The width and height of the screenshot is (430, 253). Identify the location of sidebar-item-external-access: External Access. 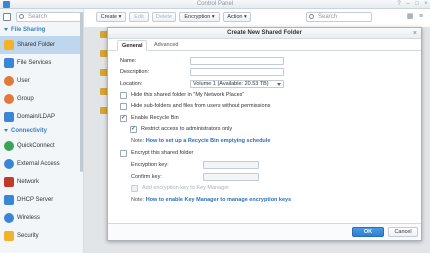
(41, 164).